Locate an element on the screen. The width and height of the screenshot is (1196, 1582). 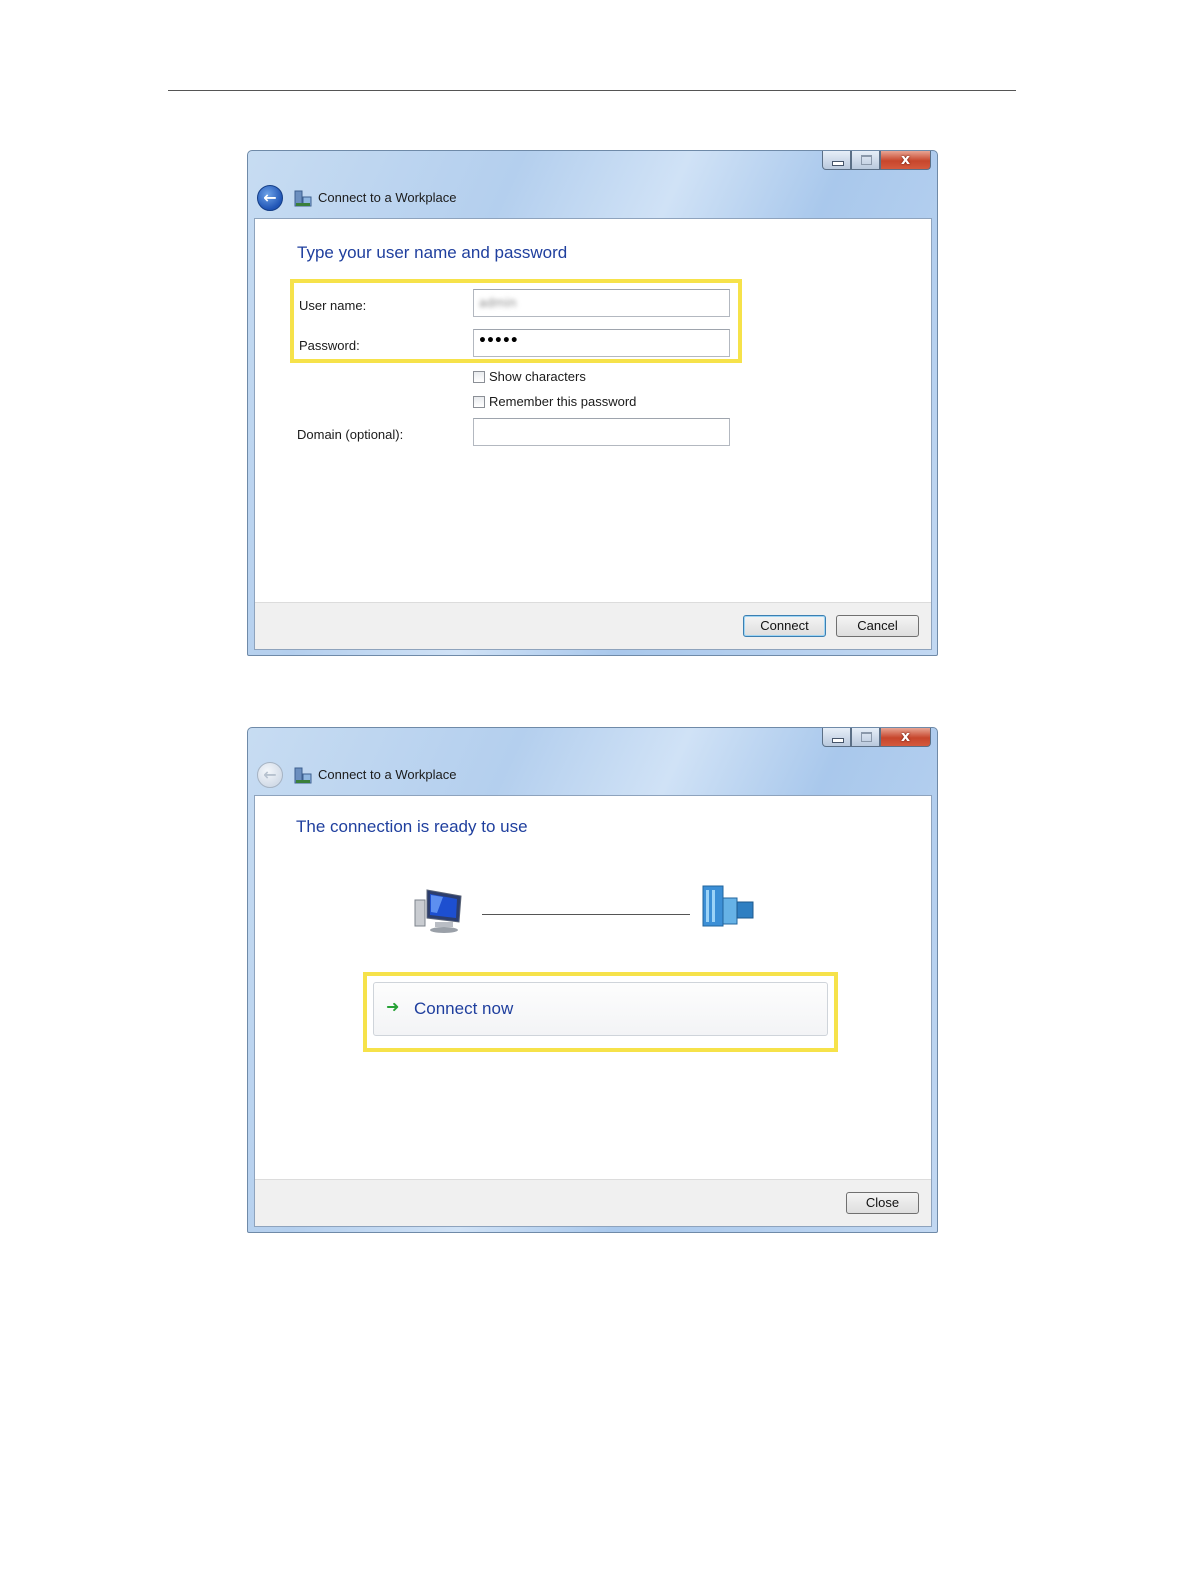
close-button: Close is located at coordinates (882, 1203).